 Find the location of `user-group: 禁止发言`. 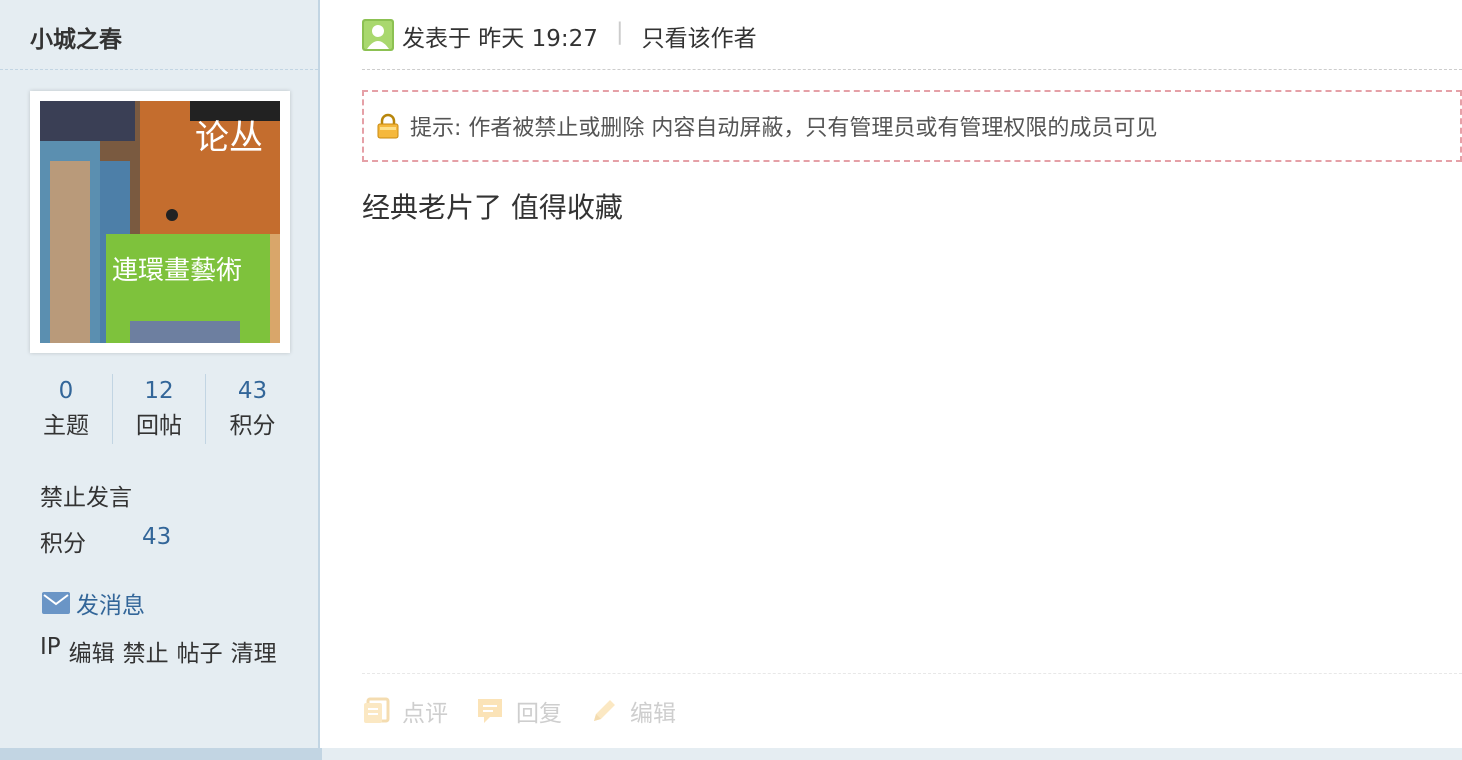

user-group: 禁止发言 is located at coordinates (86, 498).